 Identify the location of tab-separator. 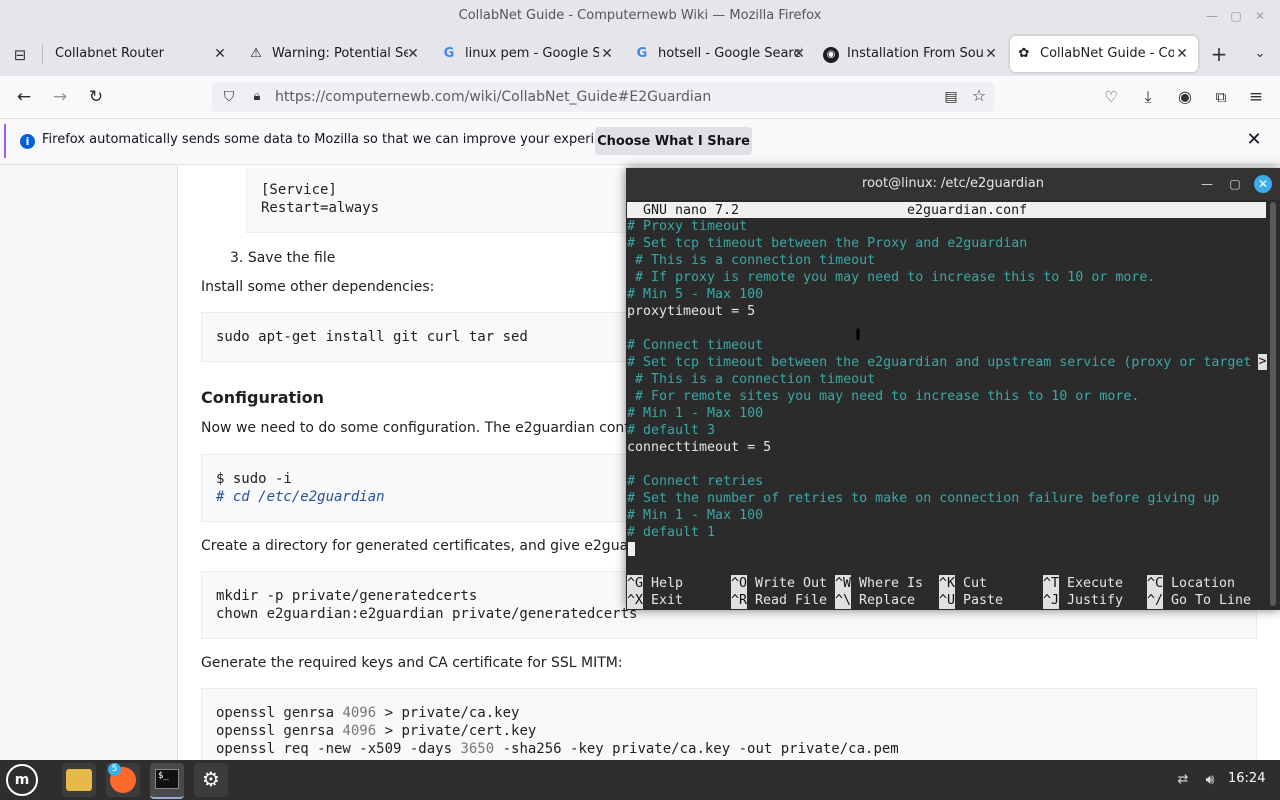
(42, 54).